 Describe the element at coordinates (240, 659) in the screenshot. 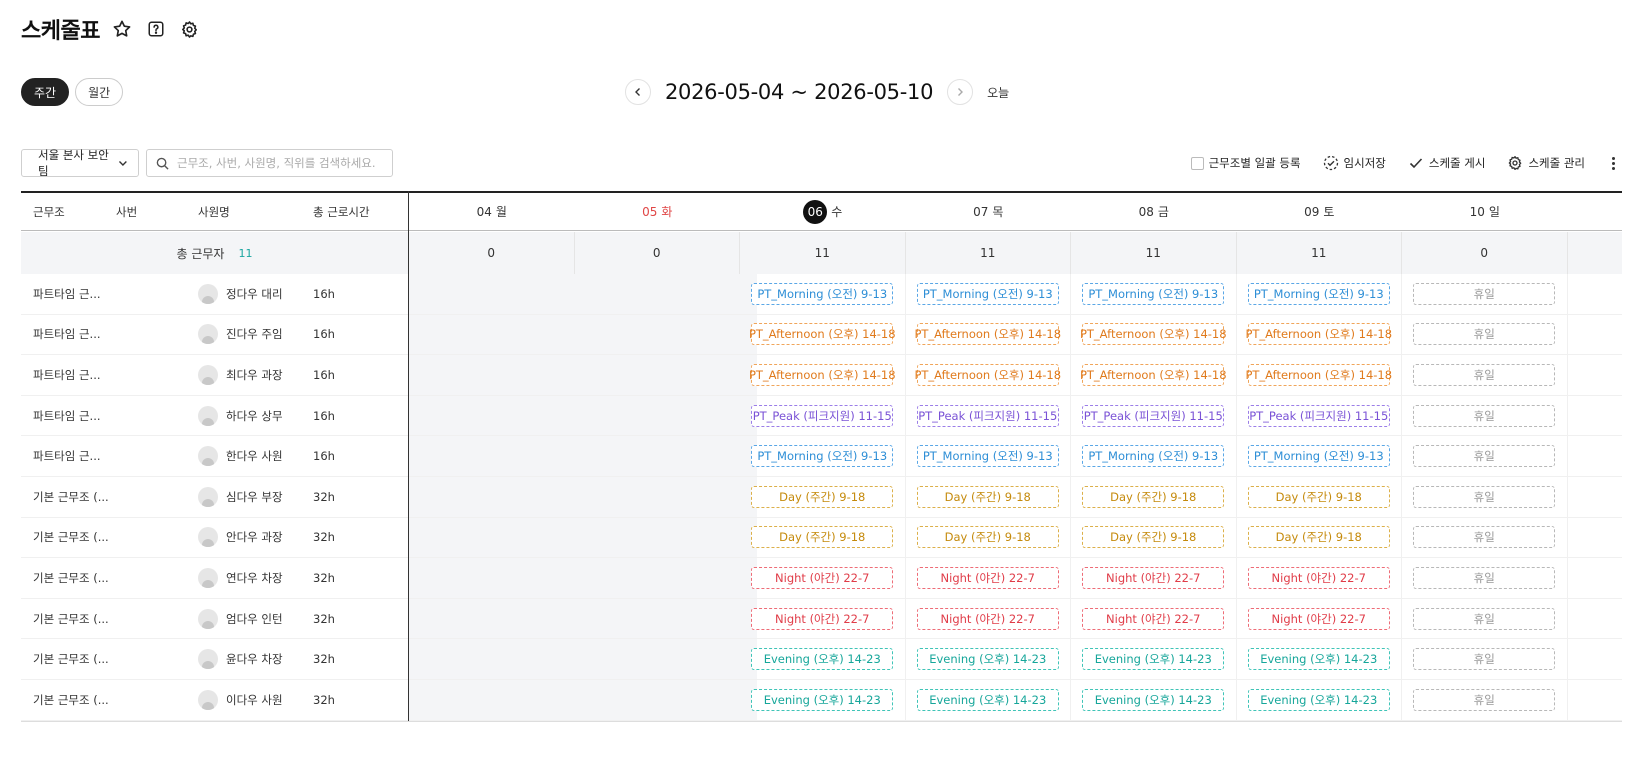

I see `row-employee: 윤다우 차장` at that location.